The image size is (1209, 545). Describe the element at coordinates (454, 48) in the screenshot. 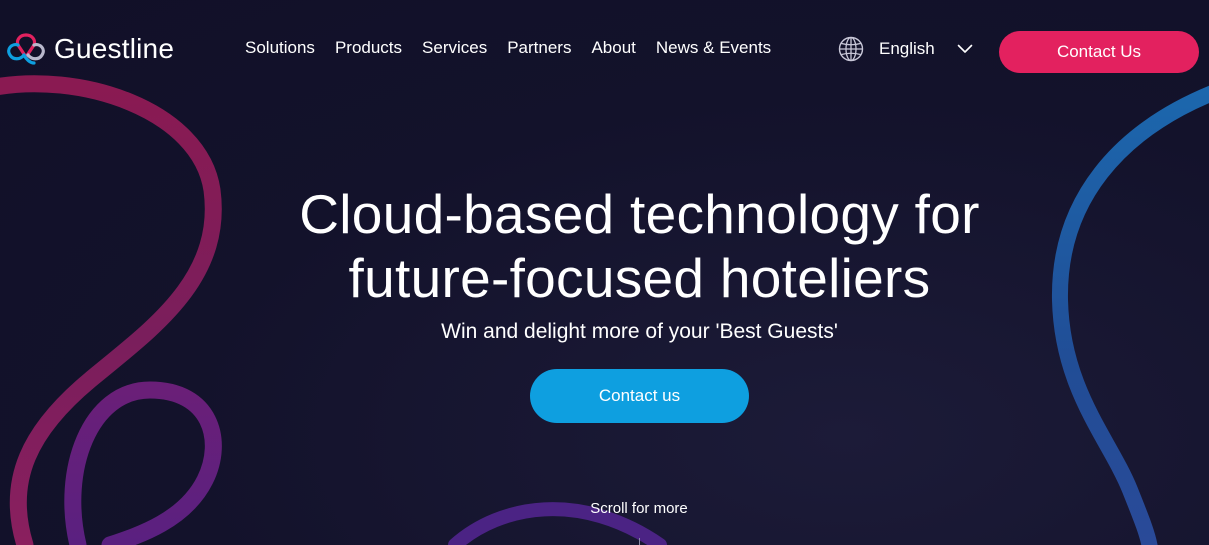

I see `nav-item-services: Services` at that location.